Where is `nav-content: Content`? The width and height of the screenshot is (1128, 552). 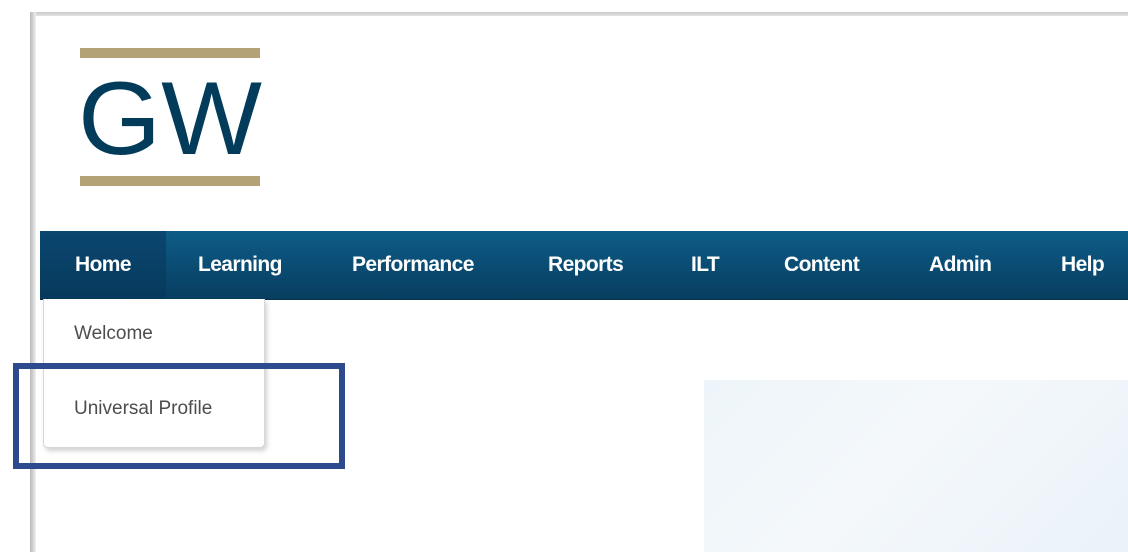
nav-content: Content is located at coordinates (822, 265).